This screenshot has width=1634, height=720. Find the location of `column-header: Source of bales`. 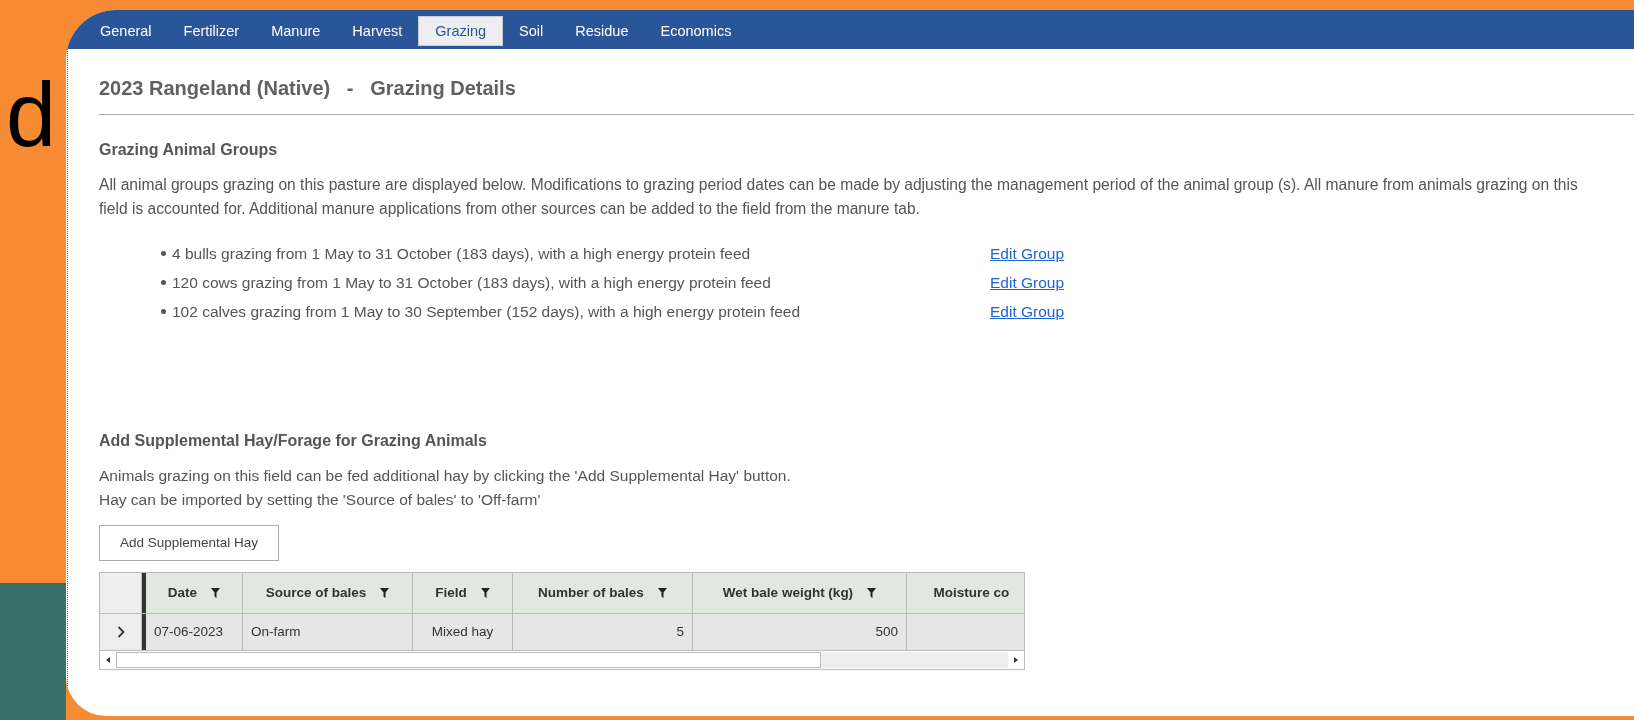

column-header: Source of bales is located at coordinates (328, 592).